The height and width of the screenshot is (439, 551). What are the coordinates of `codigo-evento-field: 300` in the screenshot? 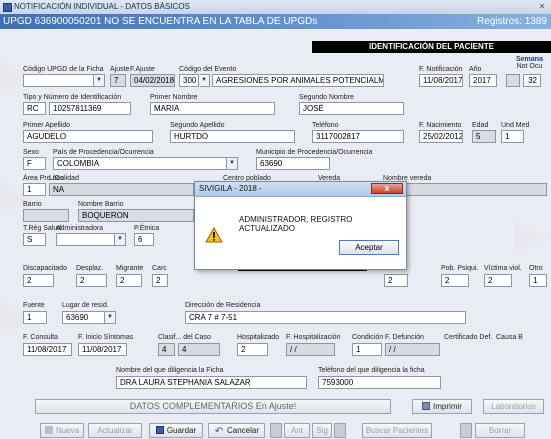 It's located at (189, 80).